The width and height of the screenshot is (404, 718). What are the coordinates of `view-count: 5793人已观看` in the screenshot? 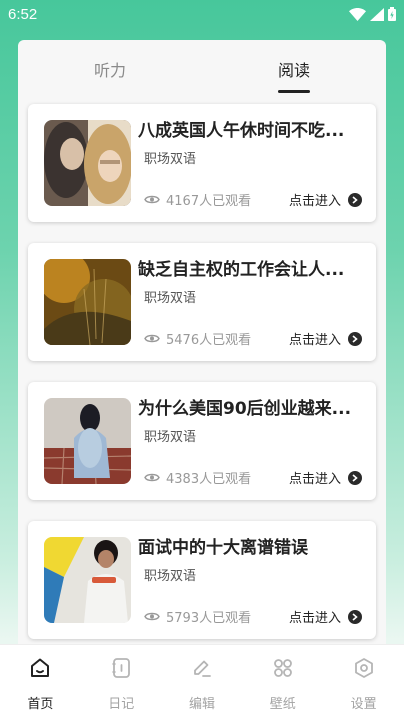 It's located at (209, 618).